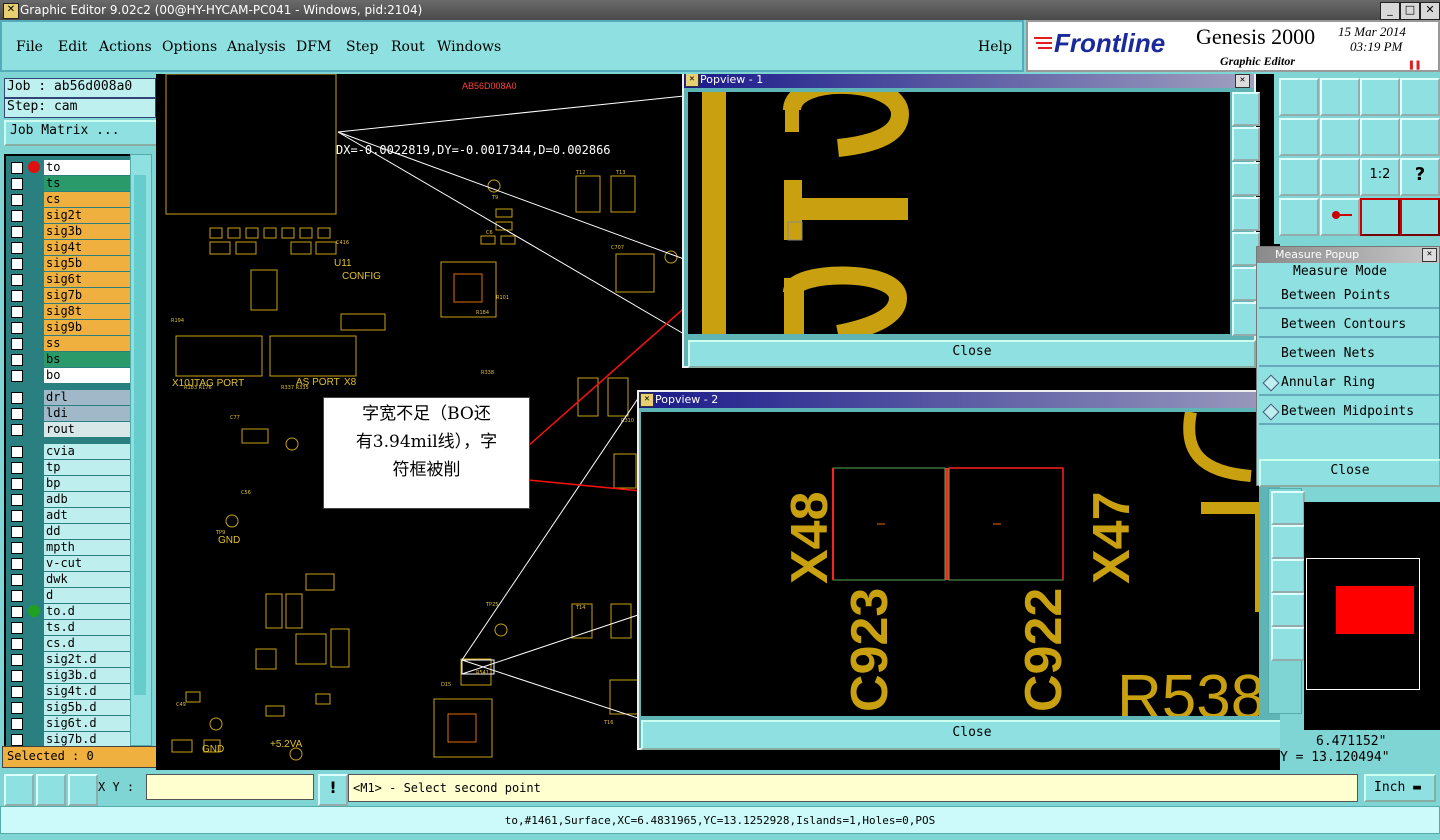  I want to click on layer-row-ts: ts, so click(69, 183).